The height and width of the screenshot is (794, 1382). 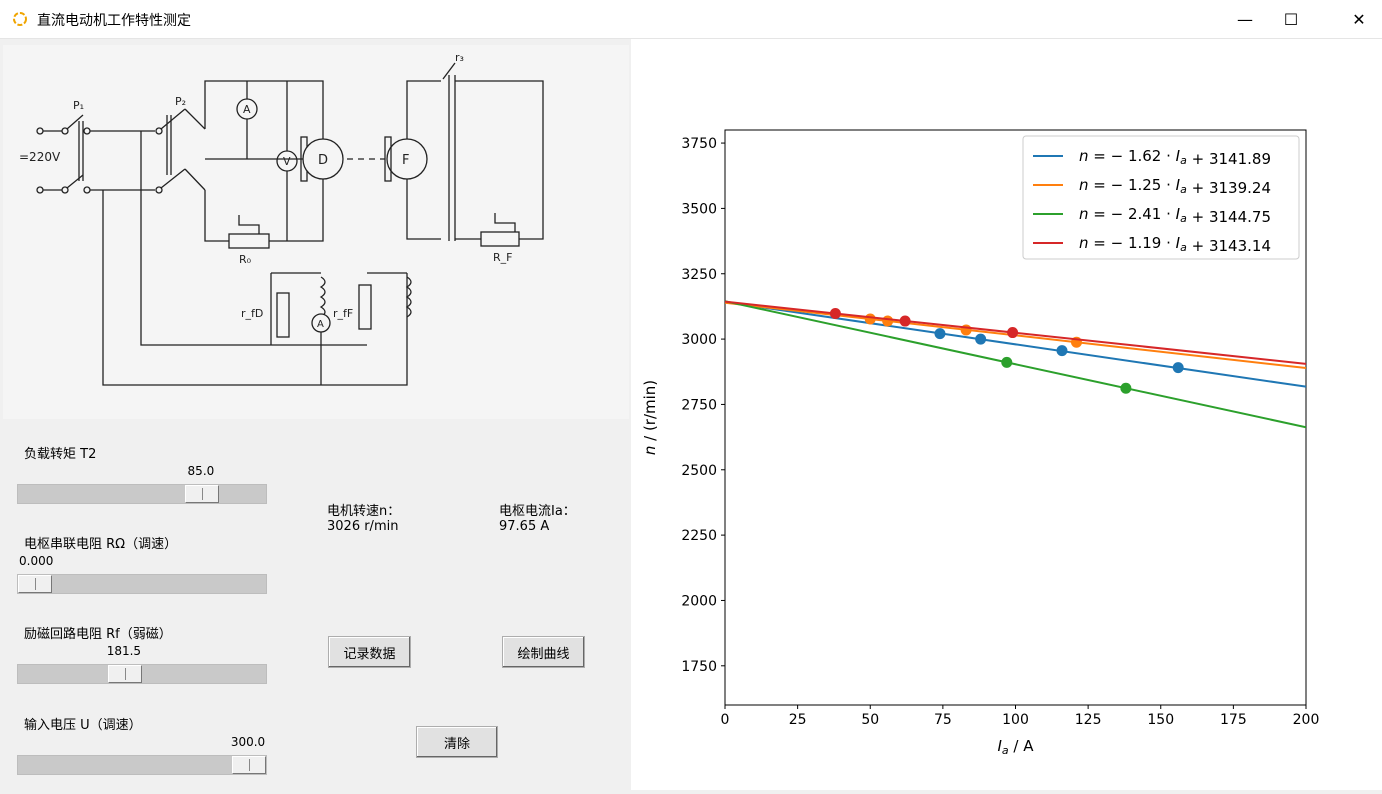 What do you see at coordinates (142, 494) in the screenshot?
I see `t2-slider` at bounding box center [142, 494].